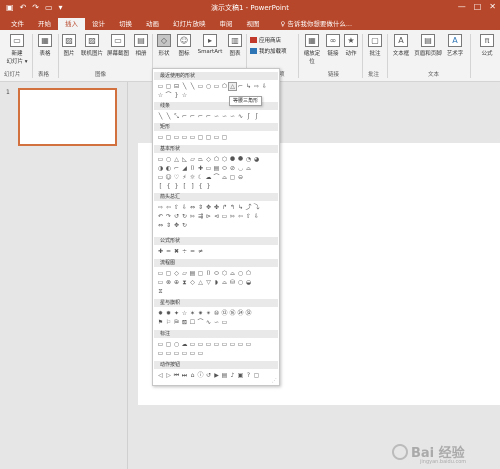 The height and width of the screenshot is (469, 500). I want to click on shape-item: ㉜, so click(248, 313).